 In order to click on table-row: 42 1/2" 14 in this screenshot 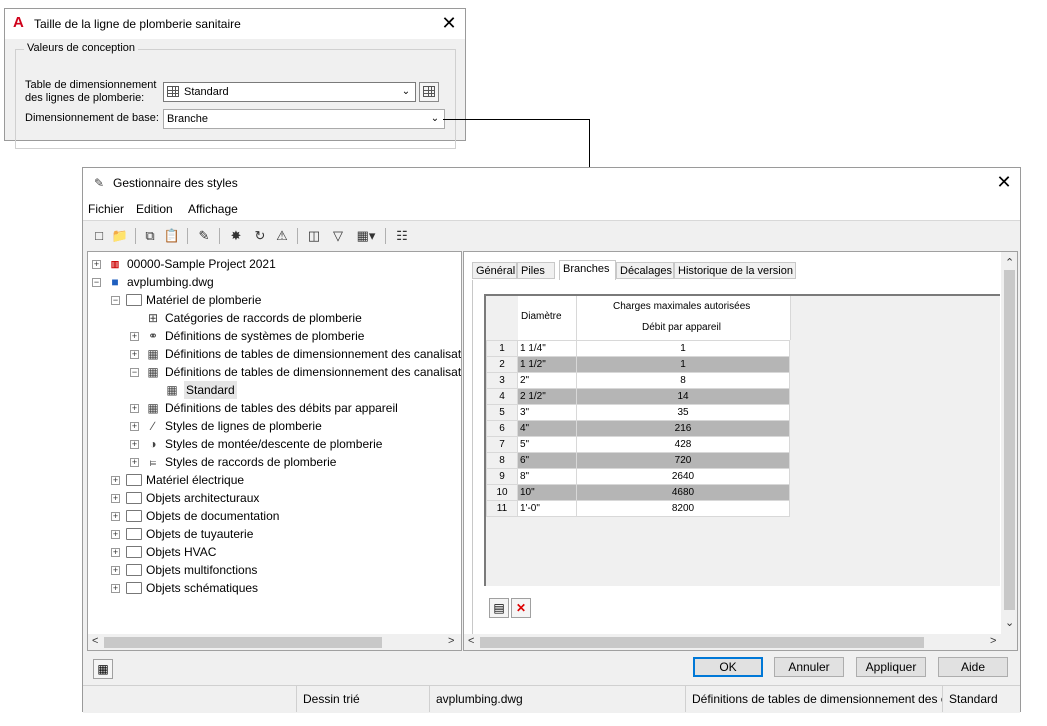, I will do `click(638, 396)`.